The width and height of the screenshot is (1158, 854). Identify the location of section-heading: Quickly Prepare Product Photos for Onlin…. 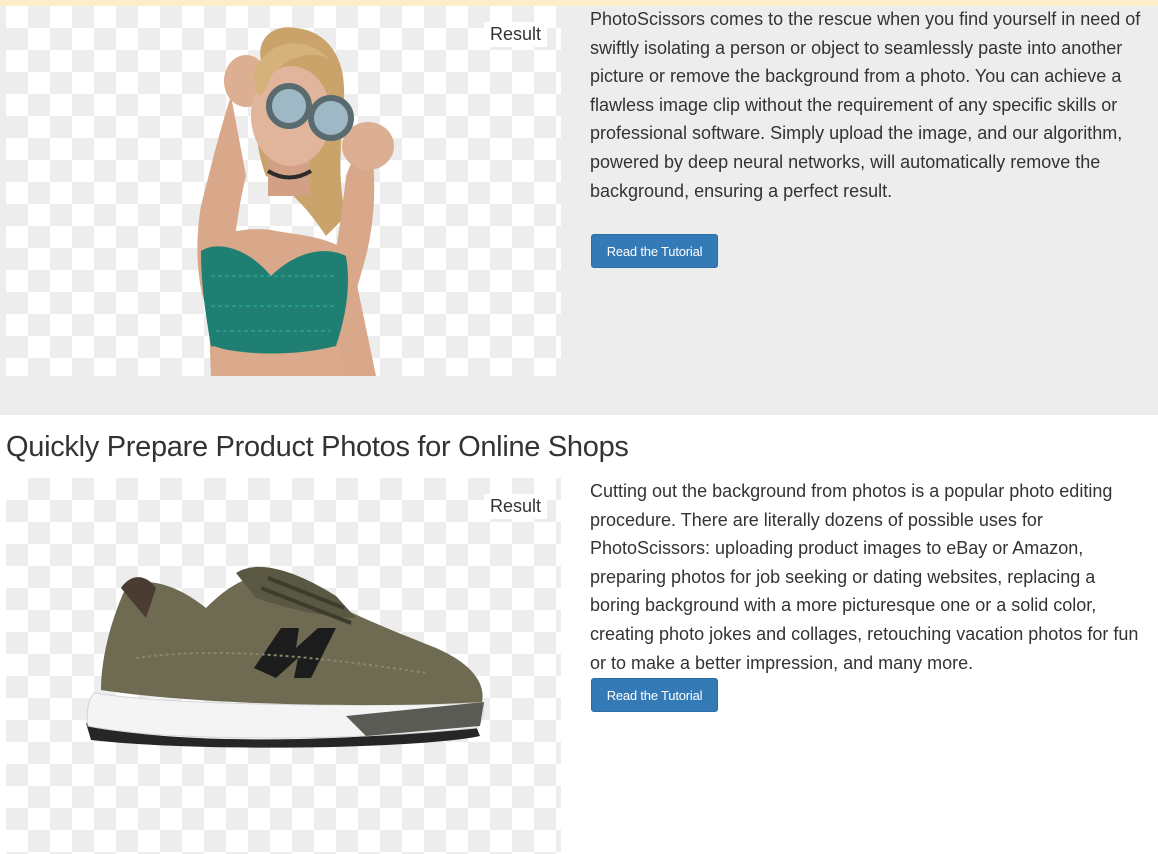
(317, 447).